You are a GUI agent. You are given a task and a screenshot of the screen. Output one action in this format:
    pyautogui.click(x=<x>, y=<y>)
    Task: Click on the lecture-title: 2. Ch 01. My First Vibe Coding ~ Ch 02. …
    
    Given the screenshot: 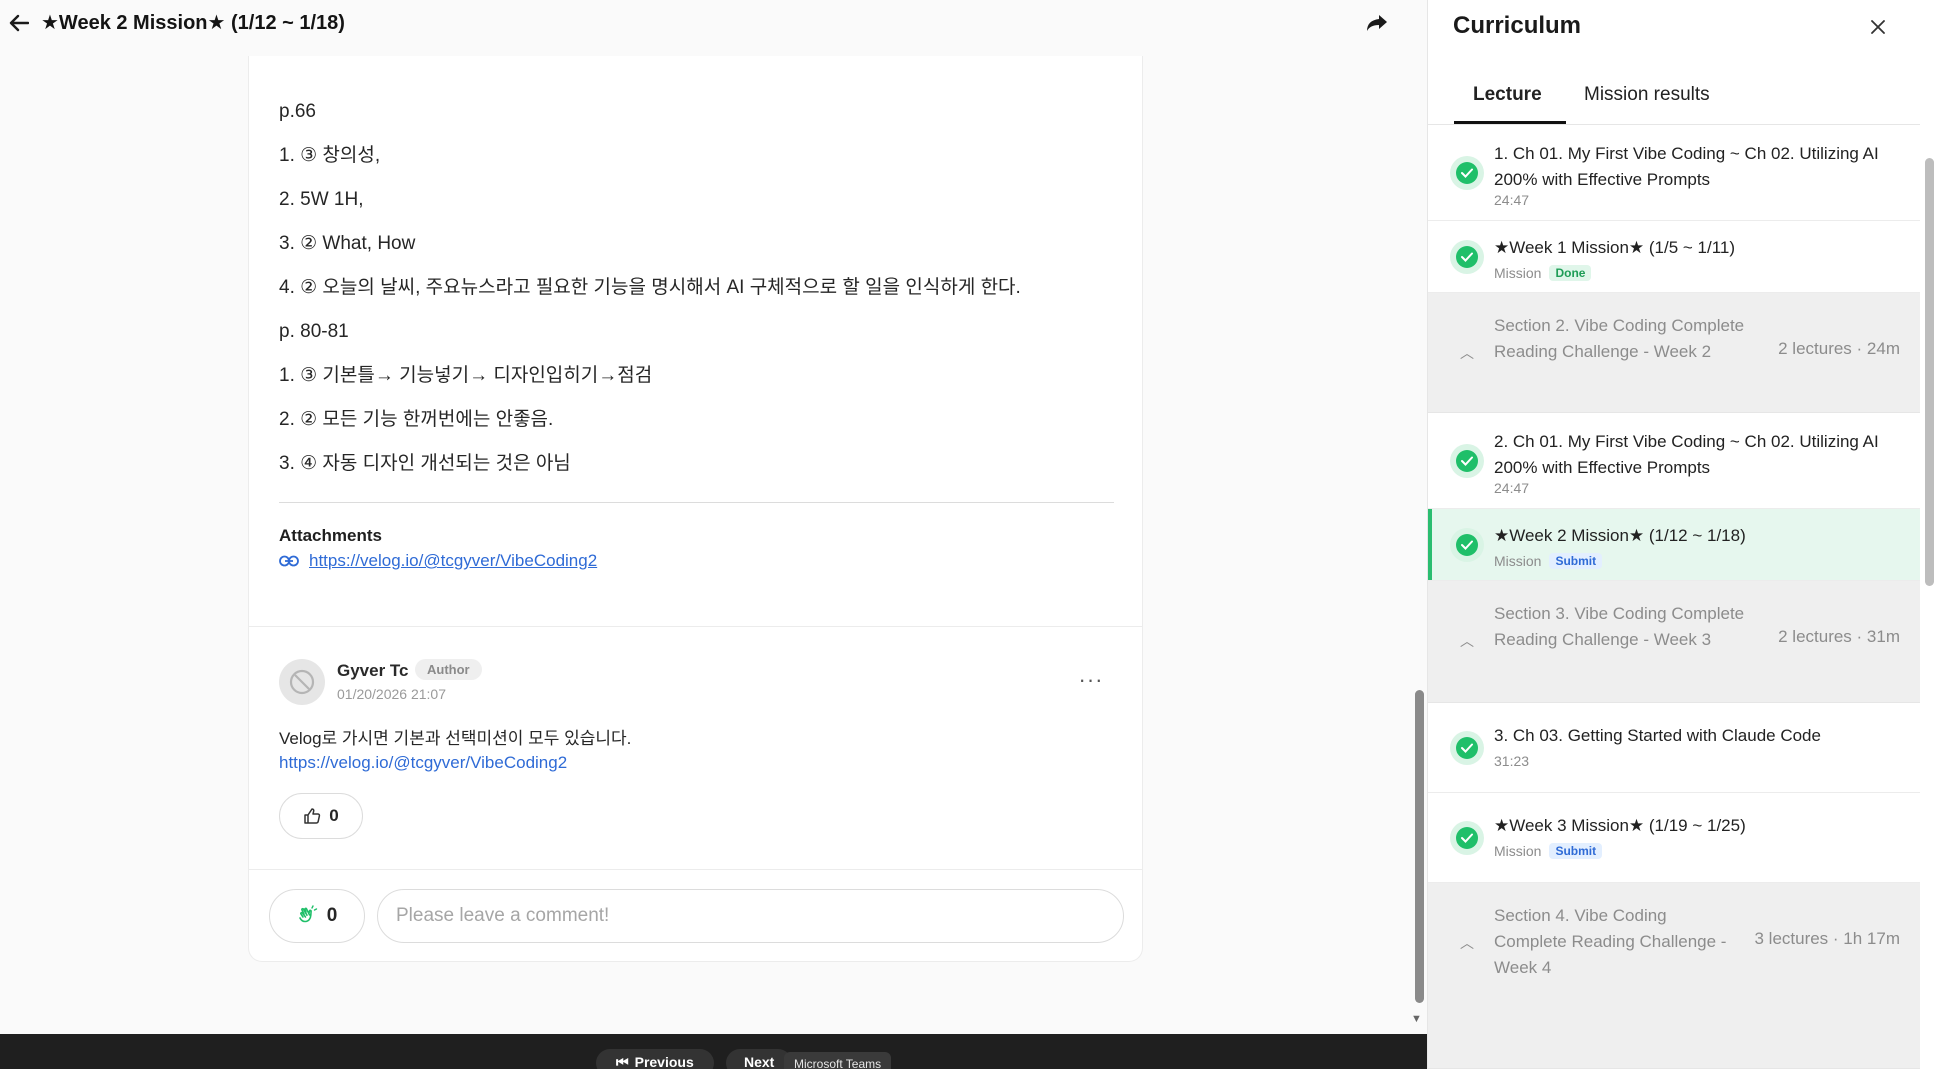 What is the action you would take?
    pyautogui.click(x=1686, y=454)
    